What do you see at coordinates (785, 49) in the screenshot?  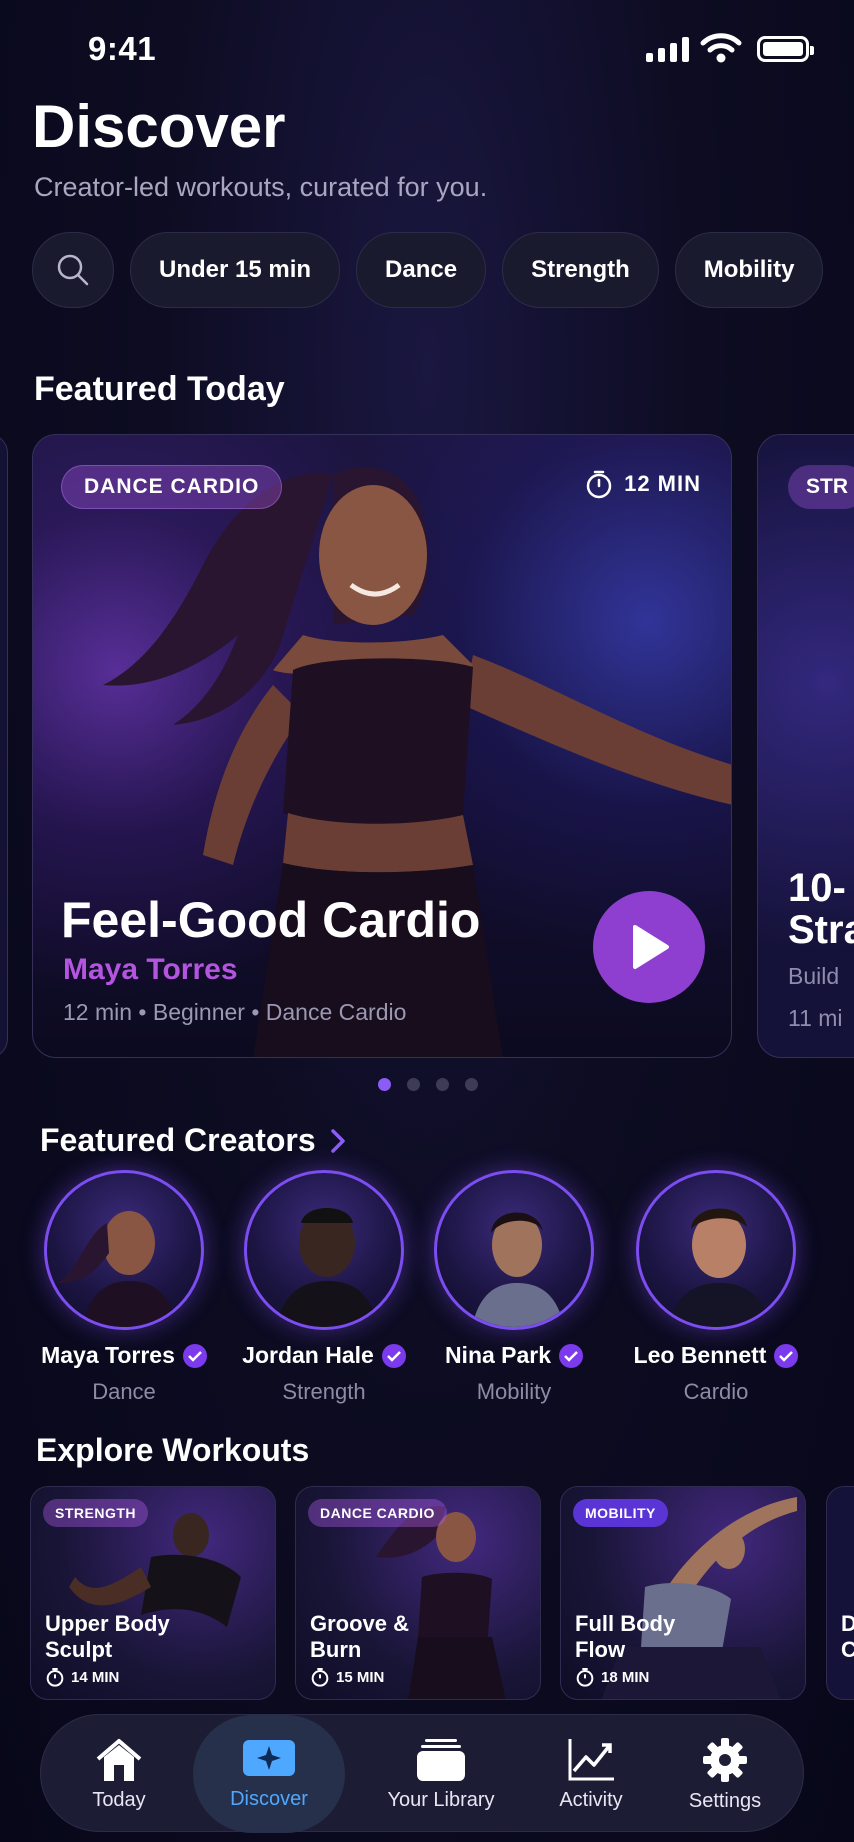 I see `battery-icon` at bounding box center [785, 49].